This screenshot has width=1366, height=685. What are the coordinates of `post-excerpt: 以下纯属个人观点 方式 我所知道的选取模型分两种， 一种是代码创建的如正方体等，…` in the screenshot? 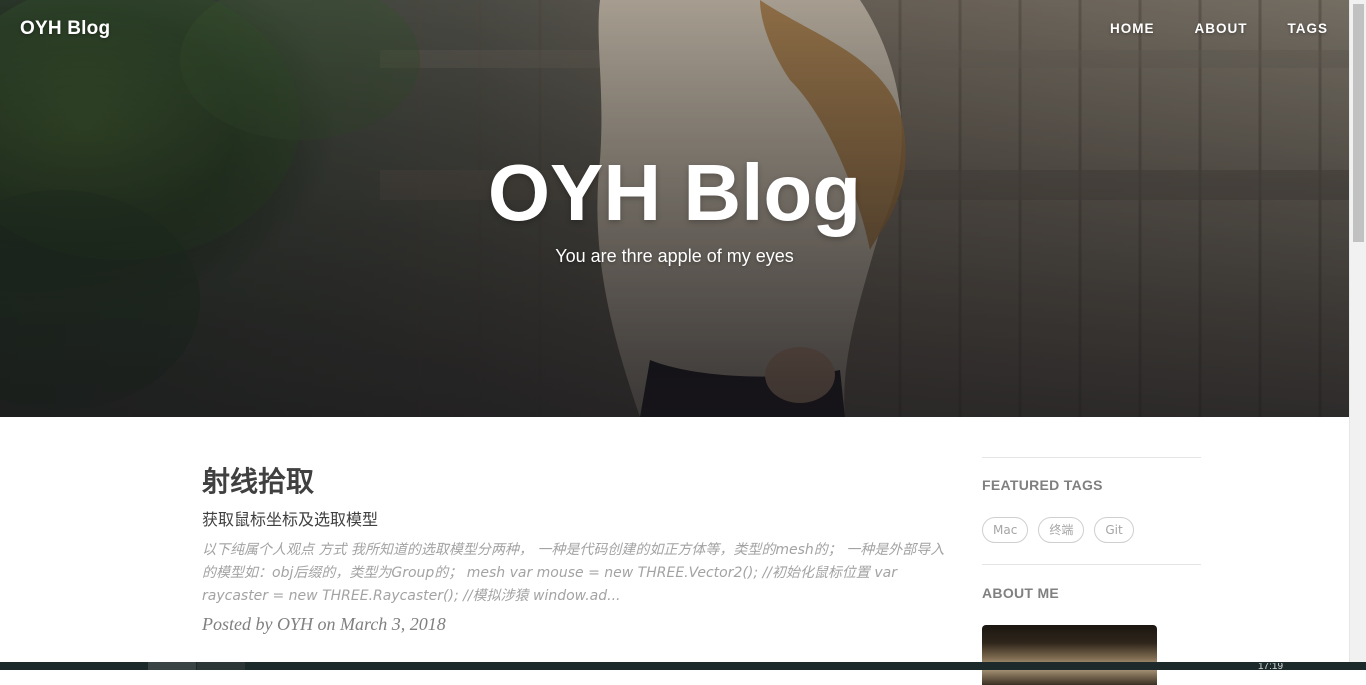 It's located at (579, 573).